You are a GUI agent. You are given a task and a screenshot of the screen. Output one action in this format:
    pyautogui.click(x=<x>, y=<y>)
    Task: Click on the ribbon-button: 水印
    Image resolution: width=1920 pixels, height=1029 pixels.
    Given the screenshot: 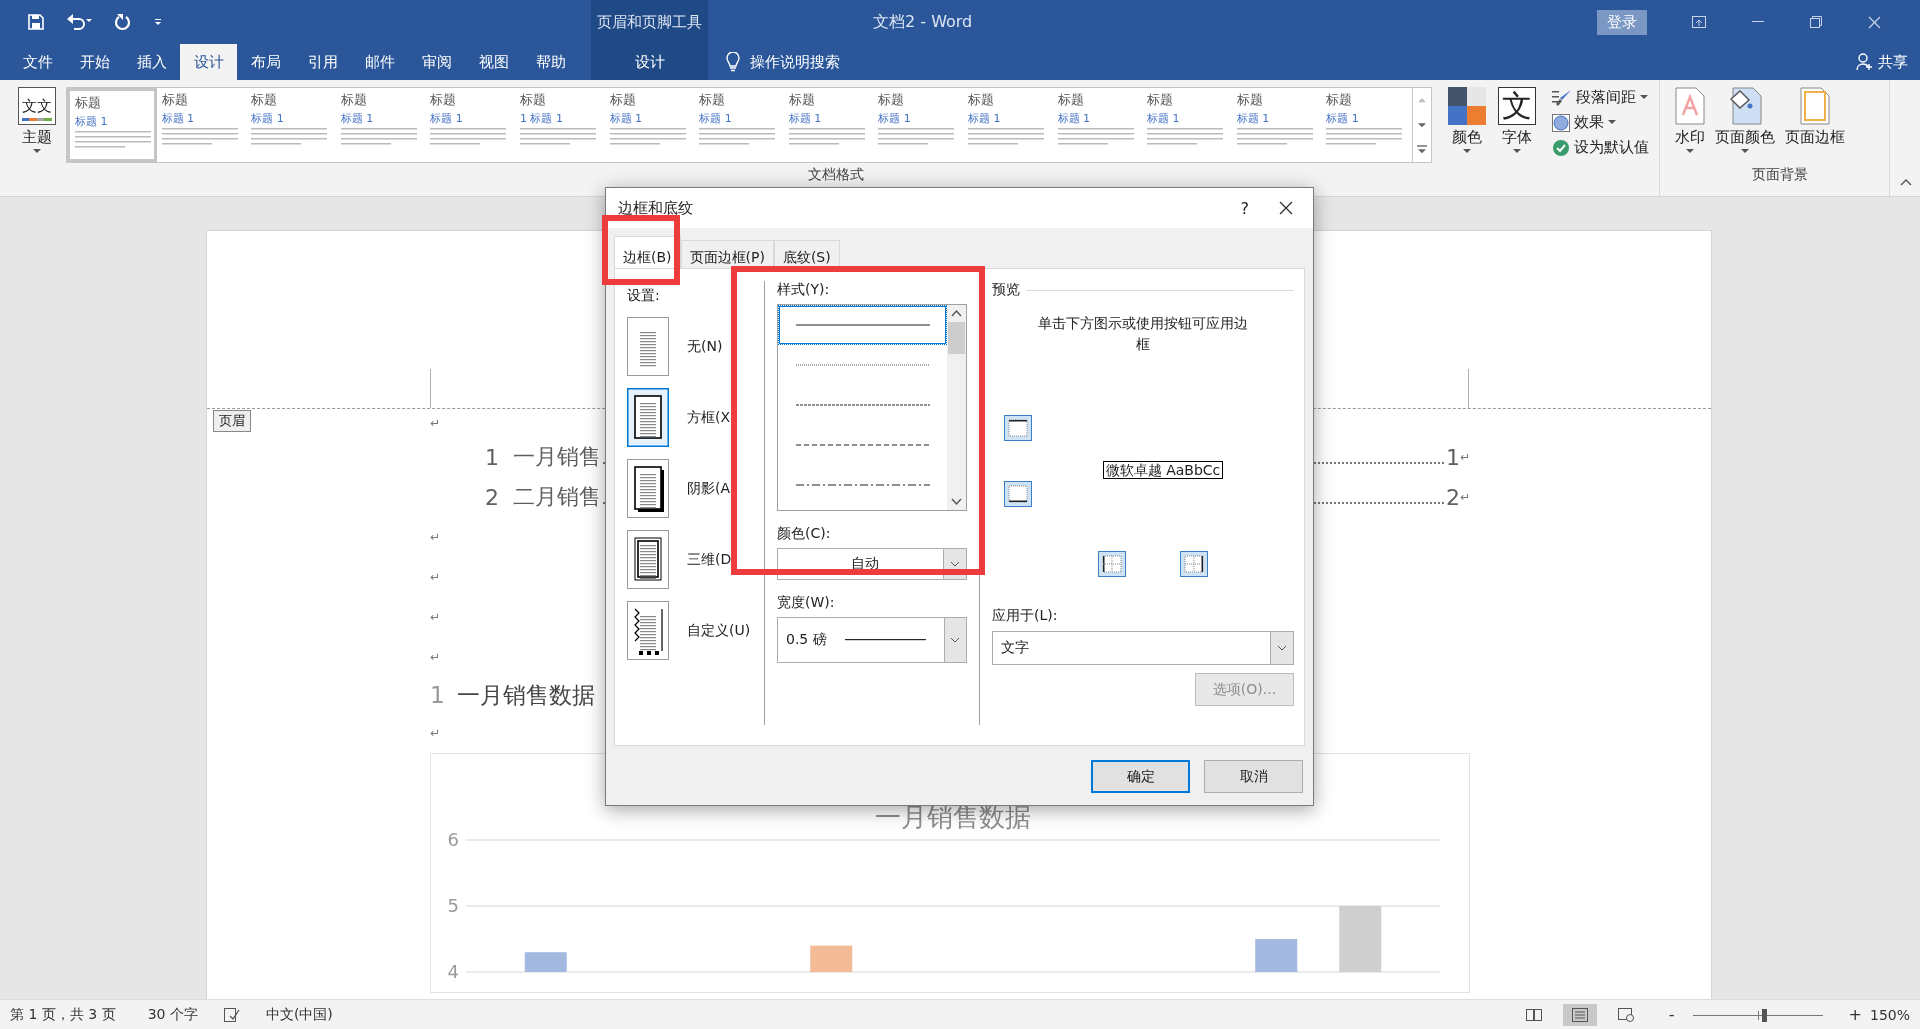 What is the action you would take?
    pyautogui.click(x=1690, y=120)
    